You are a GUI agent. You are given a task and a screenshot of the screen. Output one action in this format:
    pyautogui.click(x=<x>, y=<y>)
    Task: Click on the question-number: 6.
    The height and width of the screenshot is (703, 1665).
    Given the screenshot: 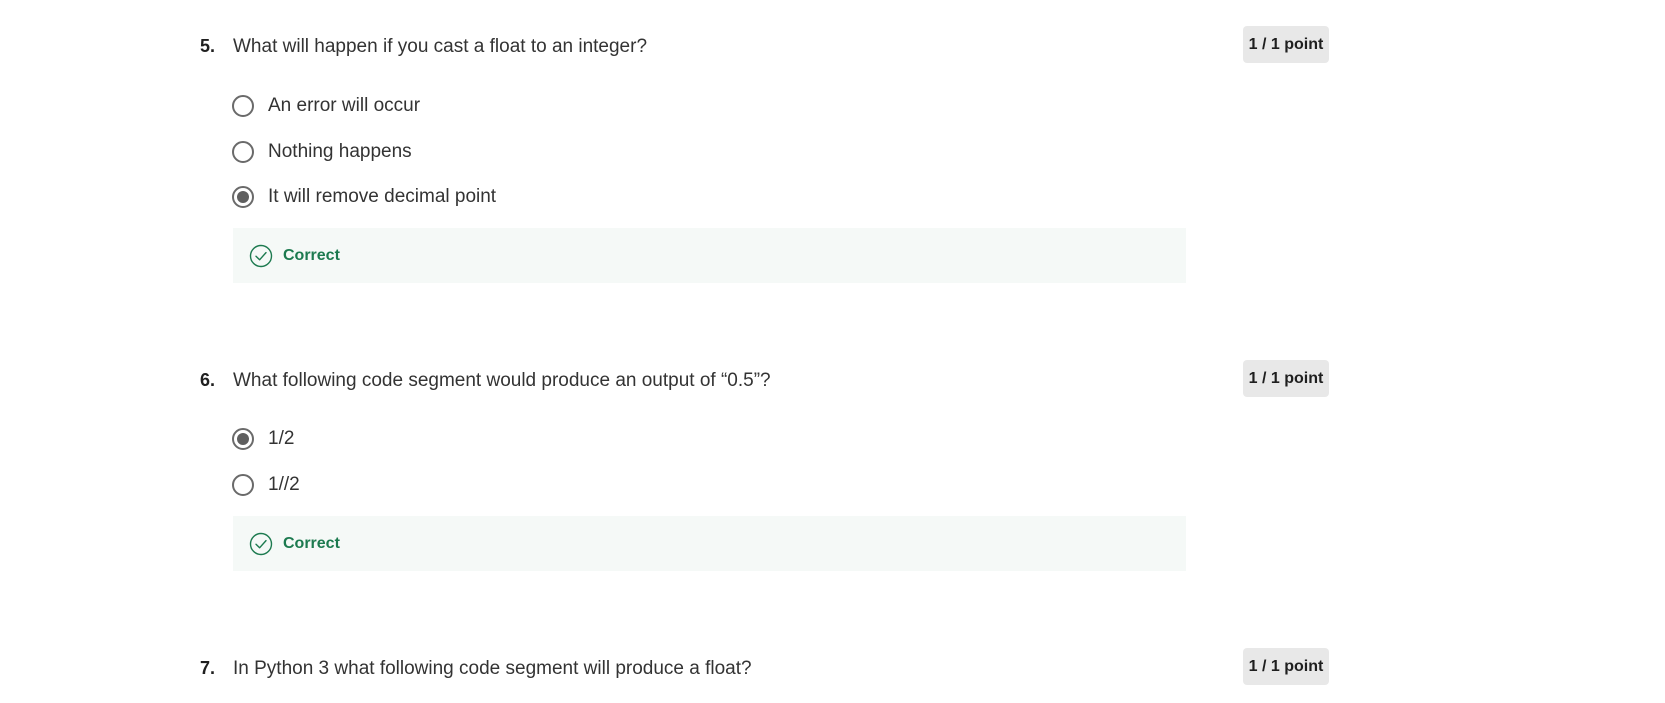 What is the action you would take?
    pyautogui.click(x=208, y=380)
    